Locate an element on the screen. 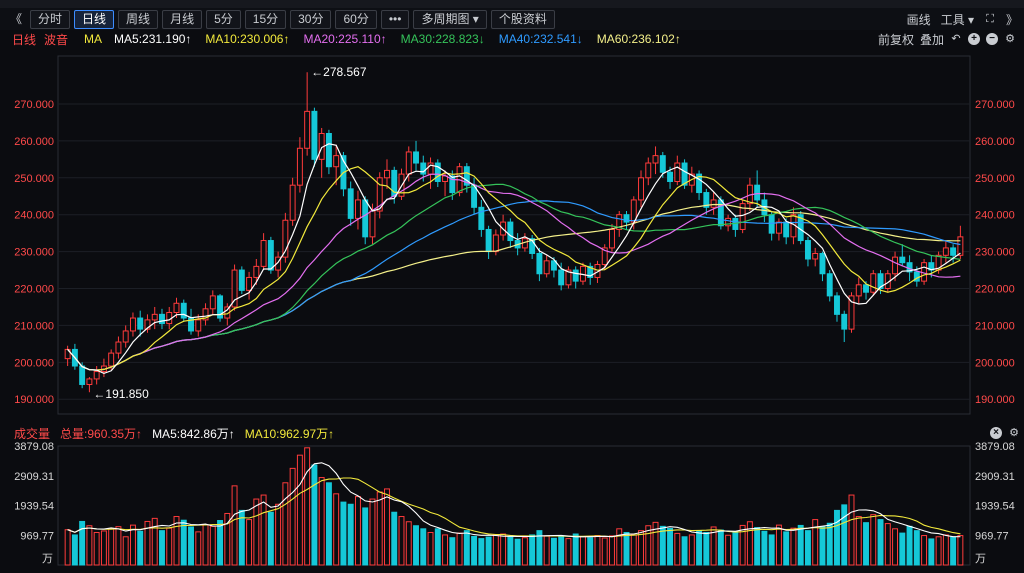  volume-tick-right: 969.77 is located at coordinates (992, 536).